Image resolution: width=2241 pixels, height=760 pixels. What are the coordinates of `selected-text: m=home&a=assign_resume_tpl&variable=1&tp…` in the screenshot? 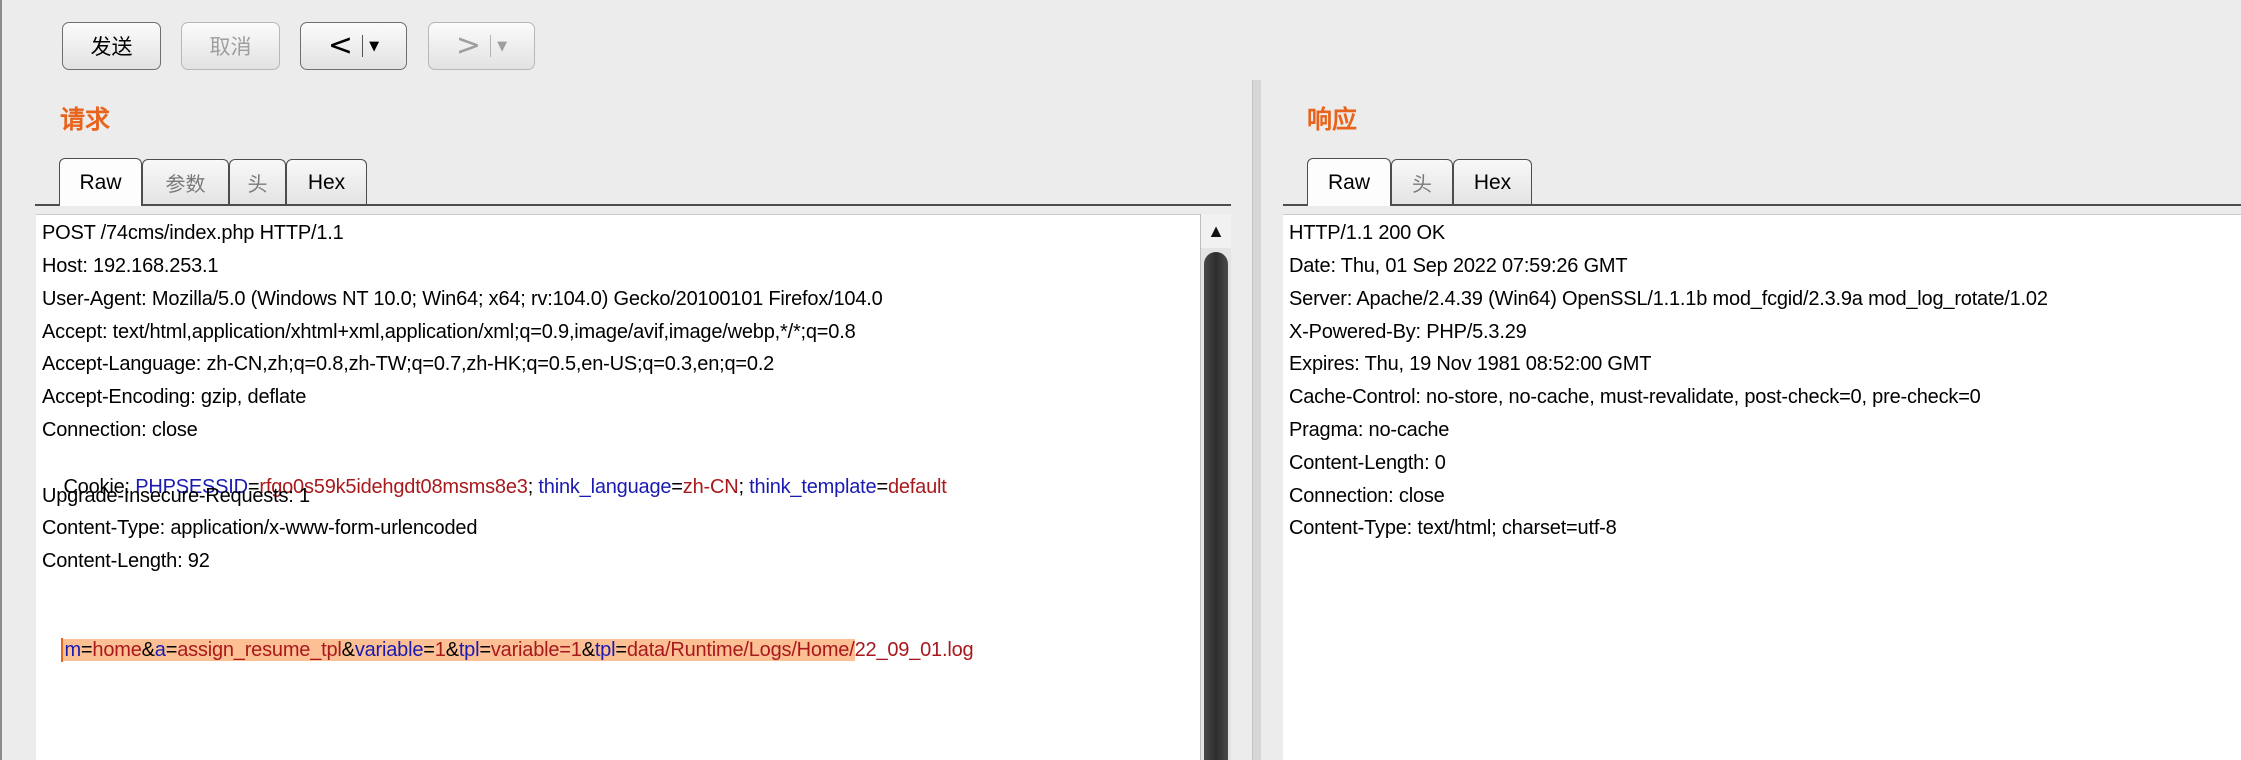 It's located at (458, 650).